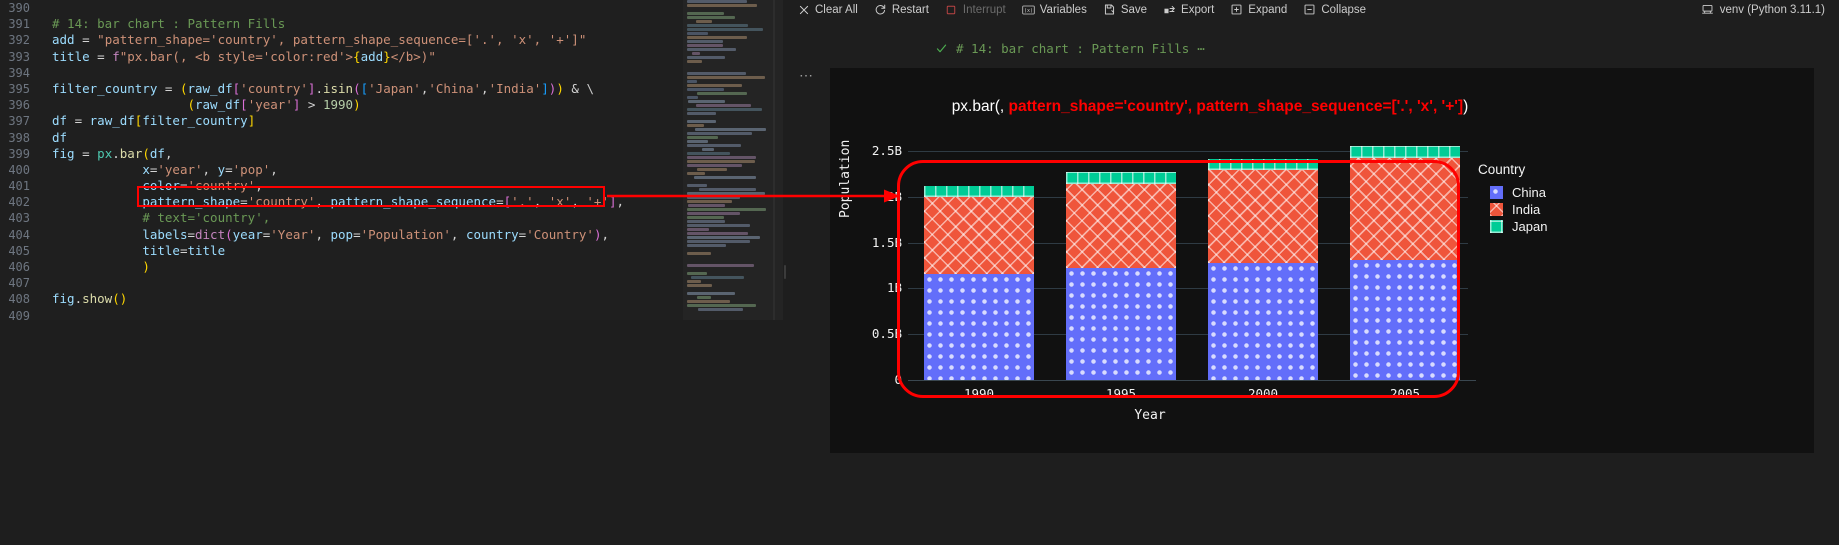 The height and width of the screenshot is (545, 1839). What do you see at coordinates (785, 272) in the screenshot?
I see `panel-splitter-grip` at bounding box center [785, 272].